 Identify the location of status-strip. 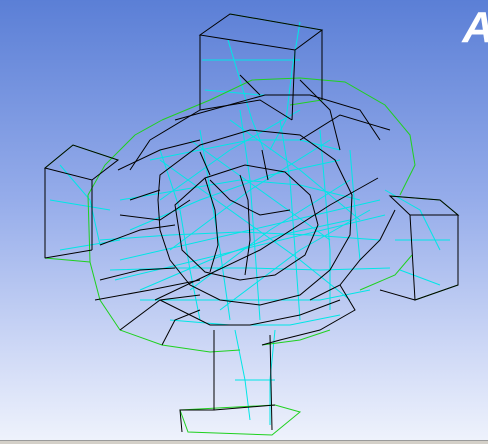
(244, 442).